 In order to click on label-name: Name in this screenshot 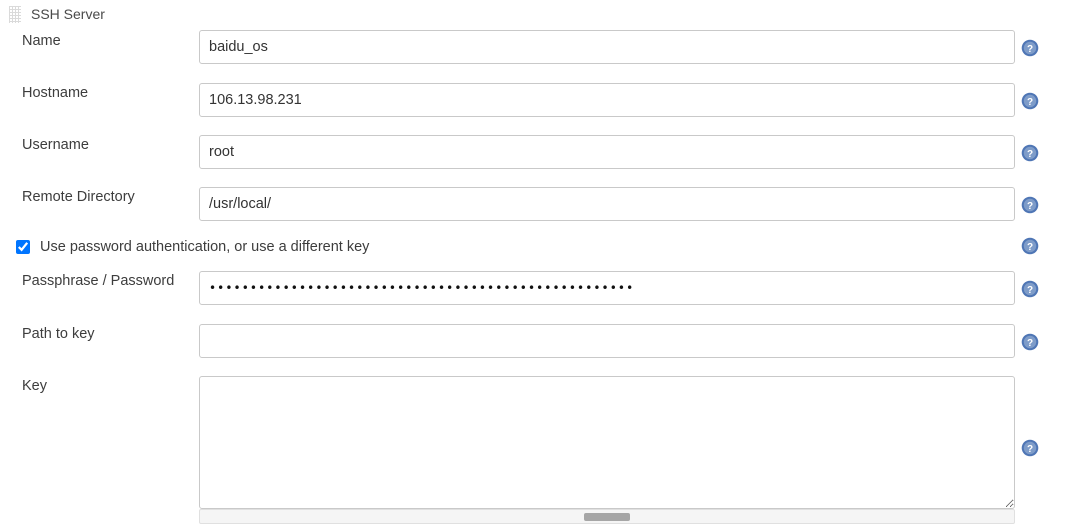, I will do `click(41, 41)`.